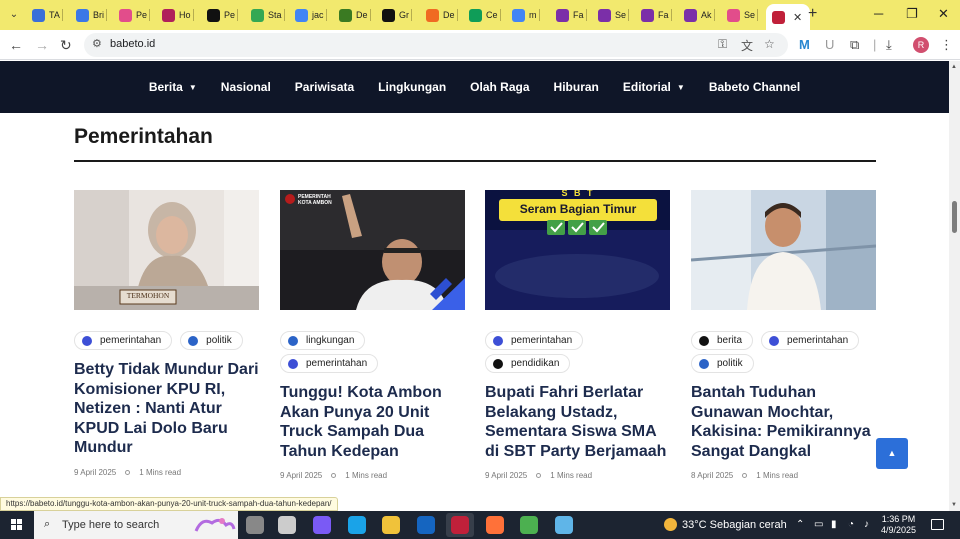  Describe the element at coordinates (654, 87) in the screenshot. I see `nav-item: Editorial ▼` at that location.